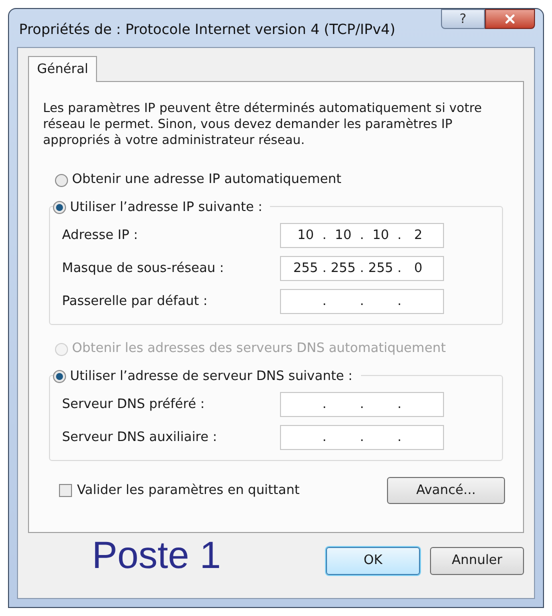 Image resolution: width=552 pixels, height=616 pixels. What do you see at coordinates (207, 180) in the screenshot?
I see `radio-label: Obtenir une adresse IP automatiquement` at bounding box center [207, 180].